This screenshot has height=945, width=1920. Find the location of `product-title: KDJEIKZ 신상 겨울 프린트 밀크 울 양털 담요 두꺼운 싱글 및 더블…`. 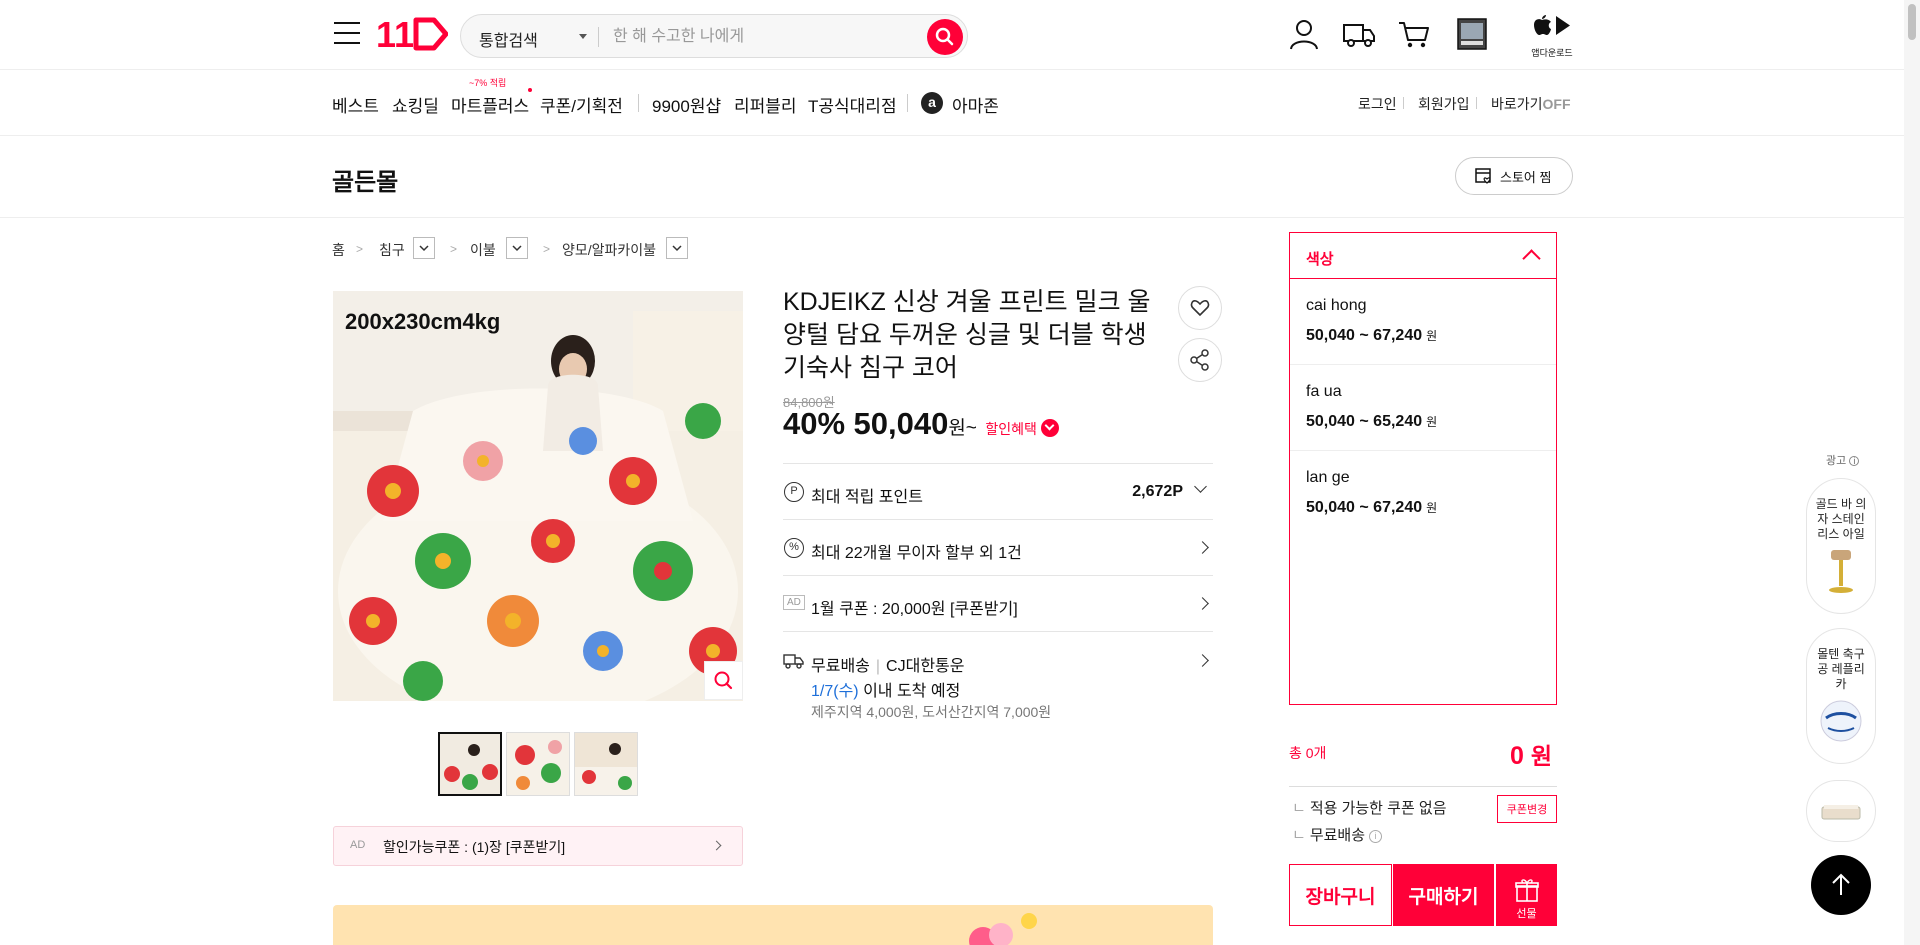

product-title: KDJEIKZ 신상 겨울 프린트 밀크 울 양털 담요 두꺼운 싱글 및 더블… is located at coordinates (967, 335).